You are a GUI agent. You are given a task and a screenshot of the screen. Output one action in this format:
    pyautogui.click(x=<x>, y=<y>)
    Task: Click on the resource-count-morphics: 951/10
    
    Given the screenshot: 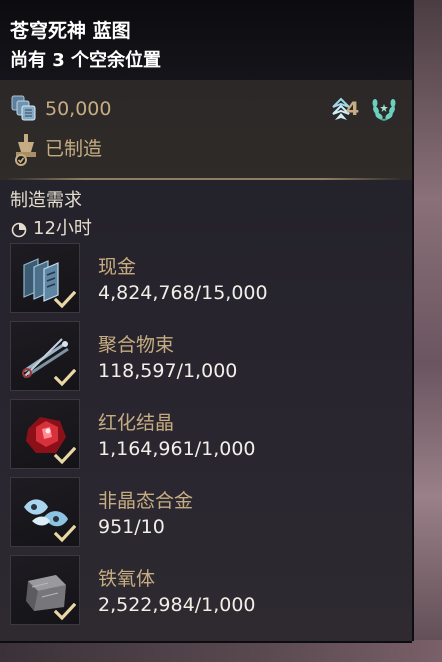 What is the action you would take?
    pyautogui.click(x=131, y=527)
    